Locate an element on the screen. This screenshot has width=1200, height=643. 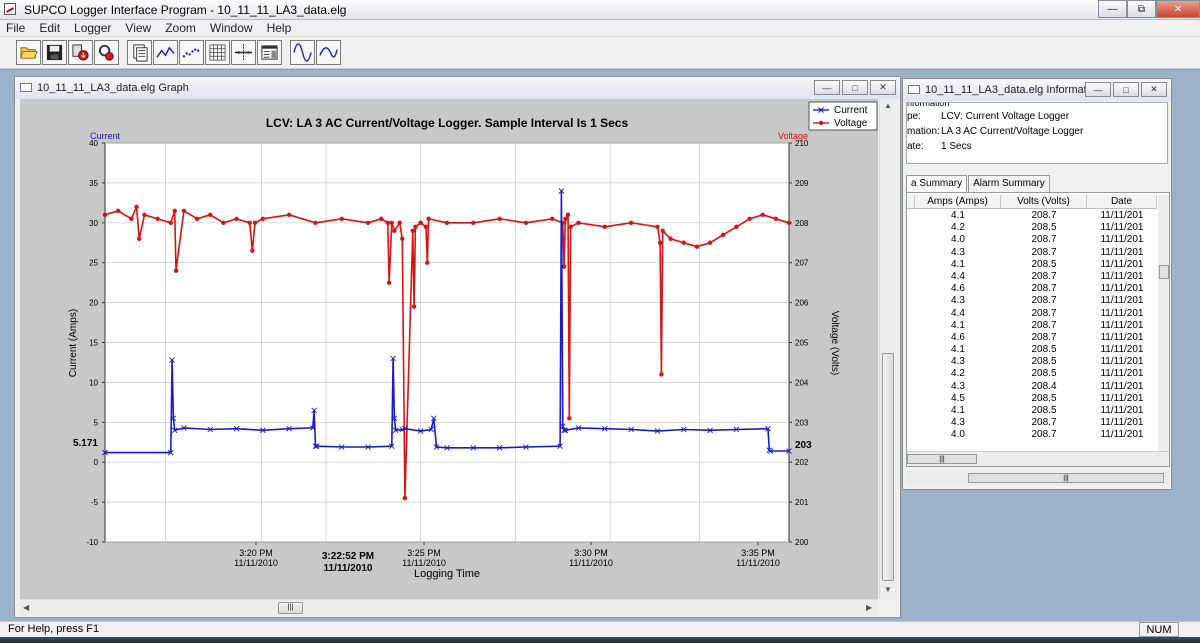
setup-logger-icon is located at coordinates (106, 52).